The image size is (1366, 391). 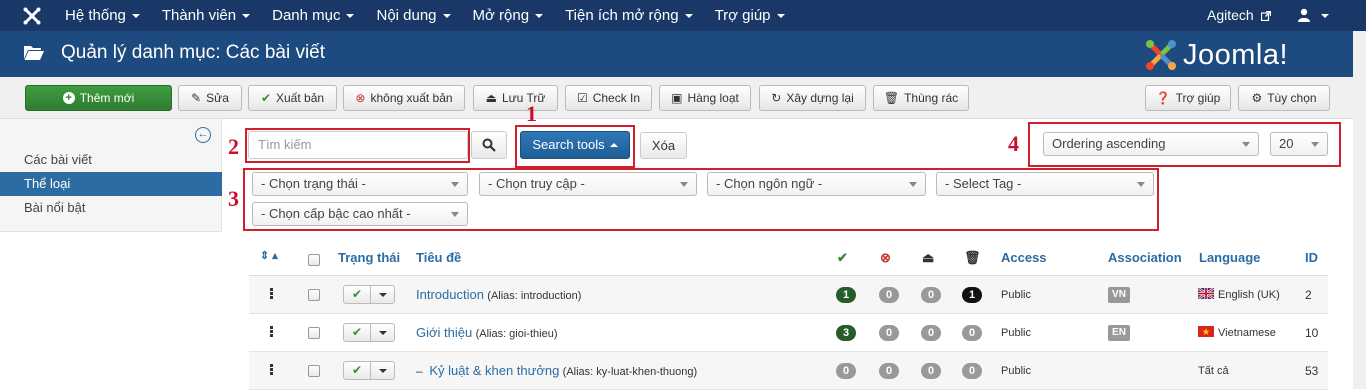 I want to click on options-button: ⚙ Tùy chọn, so click(x=1284, y=98).